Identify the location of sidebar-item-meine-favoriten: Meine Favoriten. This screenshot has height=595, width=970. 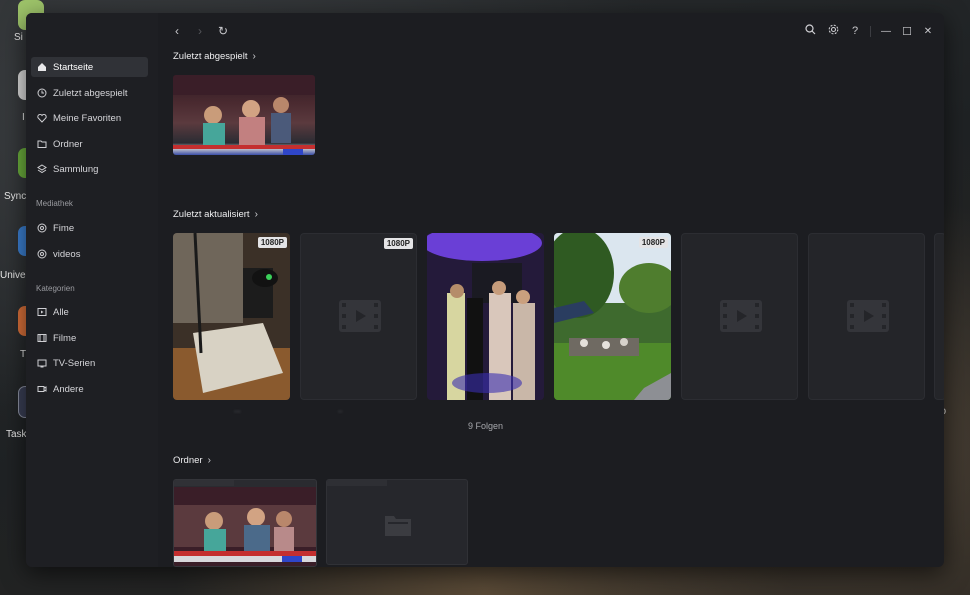
(89, 118).